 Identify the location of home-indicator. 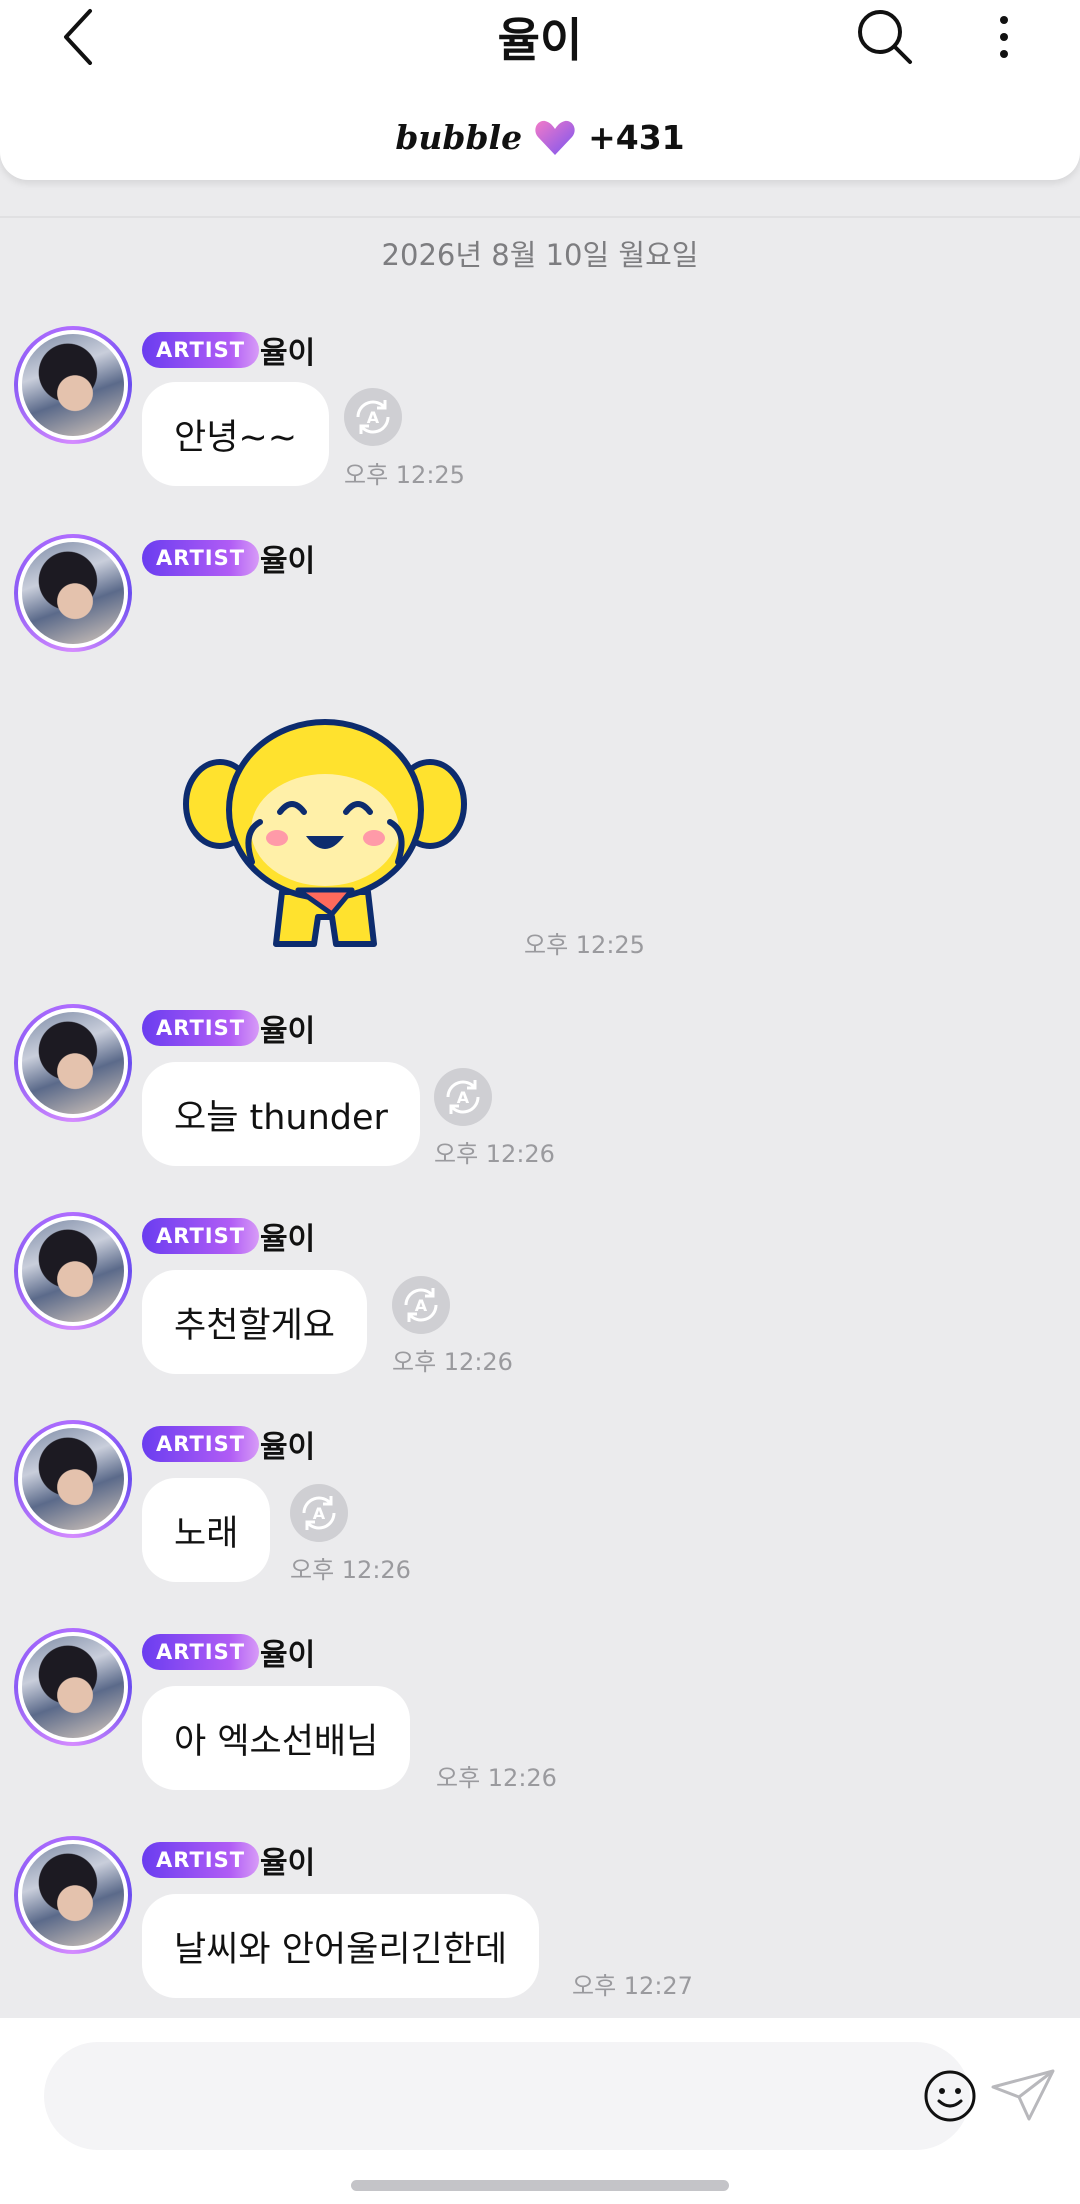
(540, 2185).